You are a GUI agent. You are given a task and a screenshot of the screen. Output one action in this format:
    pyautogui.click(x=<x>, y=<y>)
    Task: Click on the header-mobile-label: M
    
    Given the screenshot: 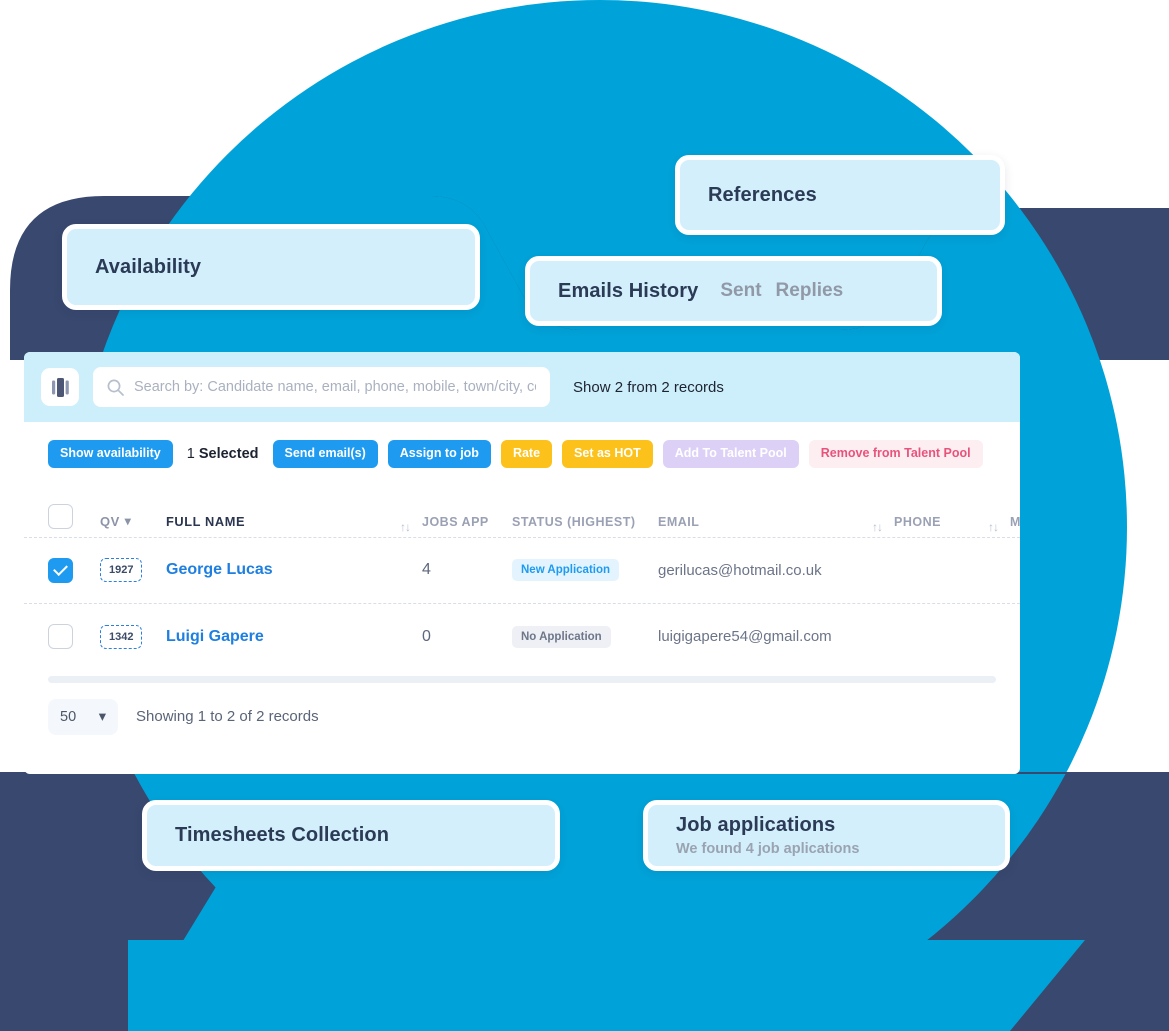 What is the action you would take?
    pyautogui.click(x=1015, y=521)
    